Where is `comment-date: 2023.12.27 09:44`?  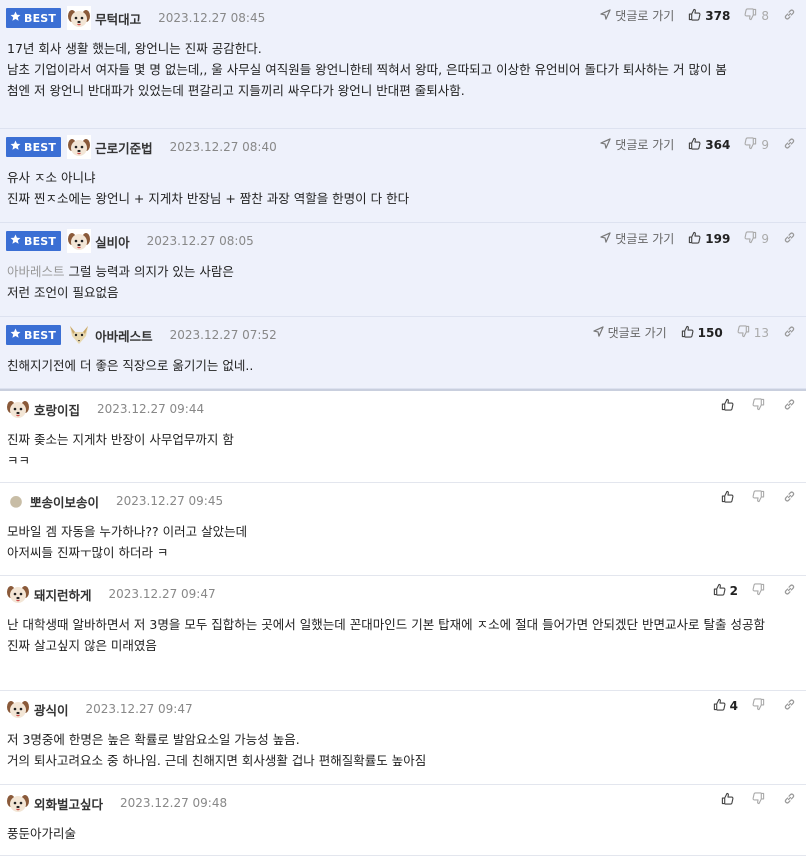 comment-date: 2023.12.27 09:44 is located at coordinates (151, 409).